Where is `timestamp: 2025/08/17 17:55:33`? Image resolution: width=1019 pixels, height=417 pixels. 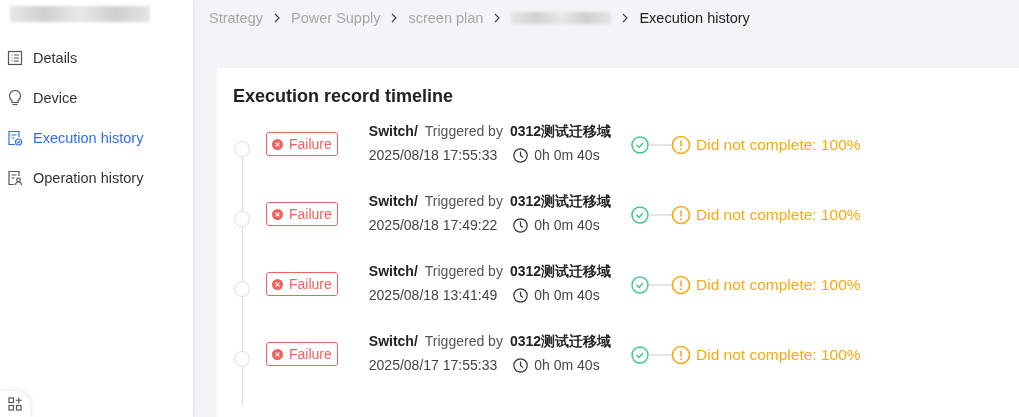
timestamp: 2025/08/17 17:55:33 is located at coordinates (433, 365).